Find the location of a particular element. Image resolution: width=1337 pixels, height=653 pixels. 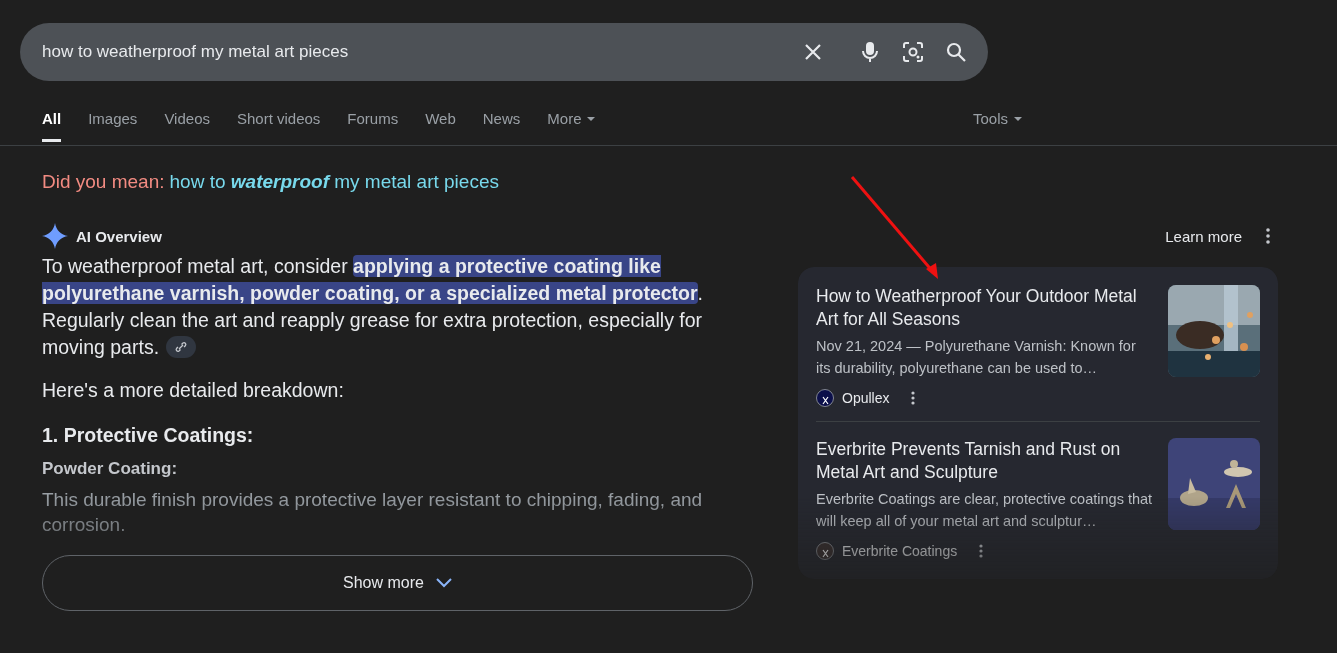

learn-more-link: Learn more is located at coordinates (1203, 236).